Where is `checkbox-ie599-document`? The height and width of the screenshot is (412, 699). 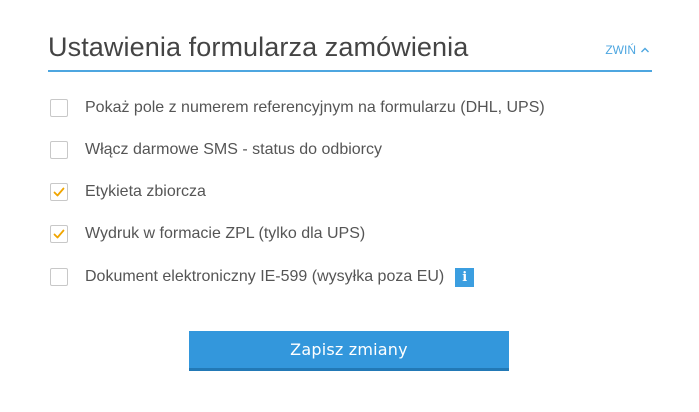 checkbox-ie599-document is located at coordinates (59, 277).